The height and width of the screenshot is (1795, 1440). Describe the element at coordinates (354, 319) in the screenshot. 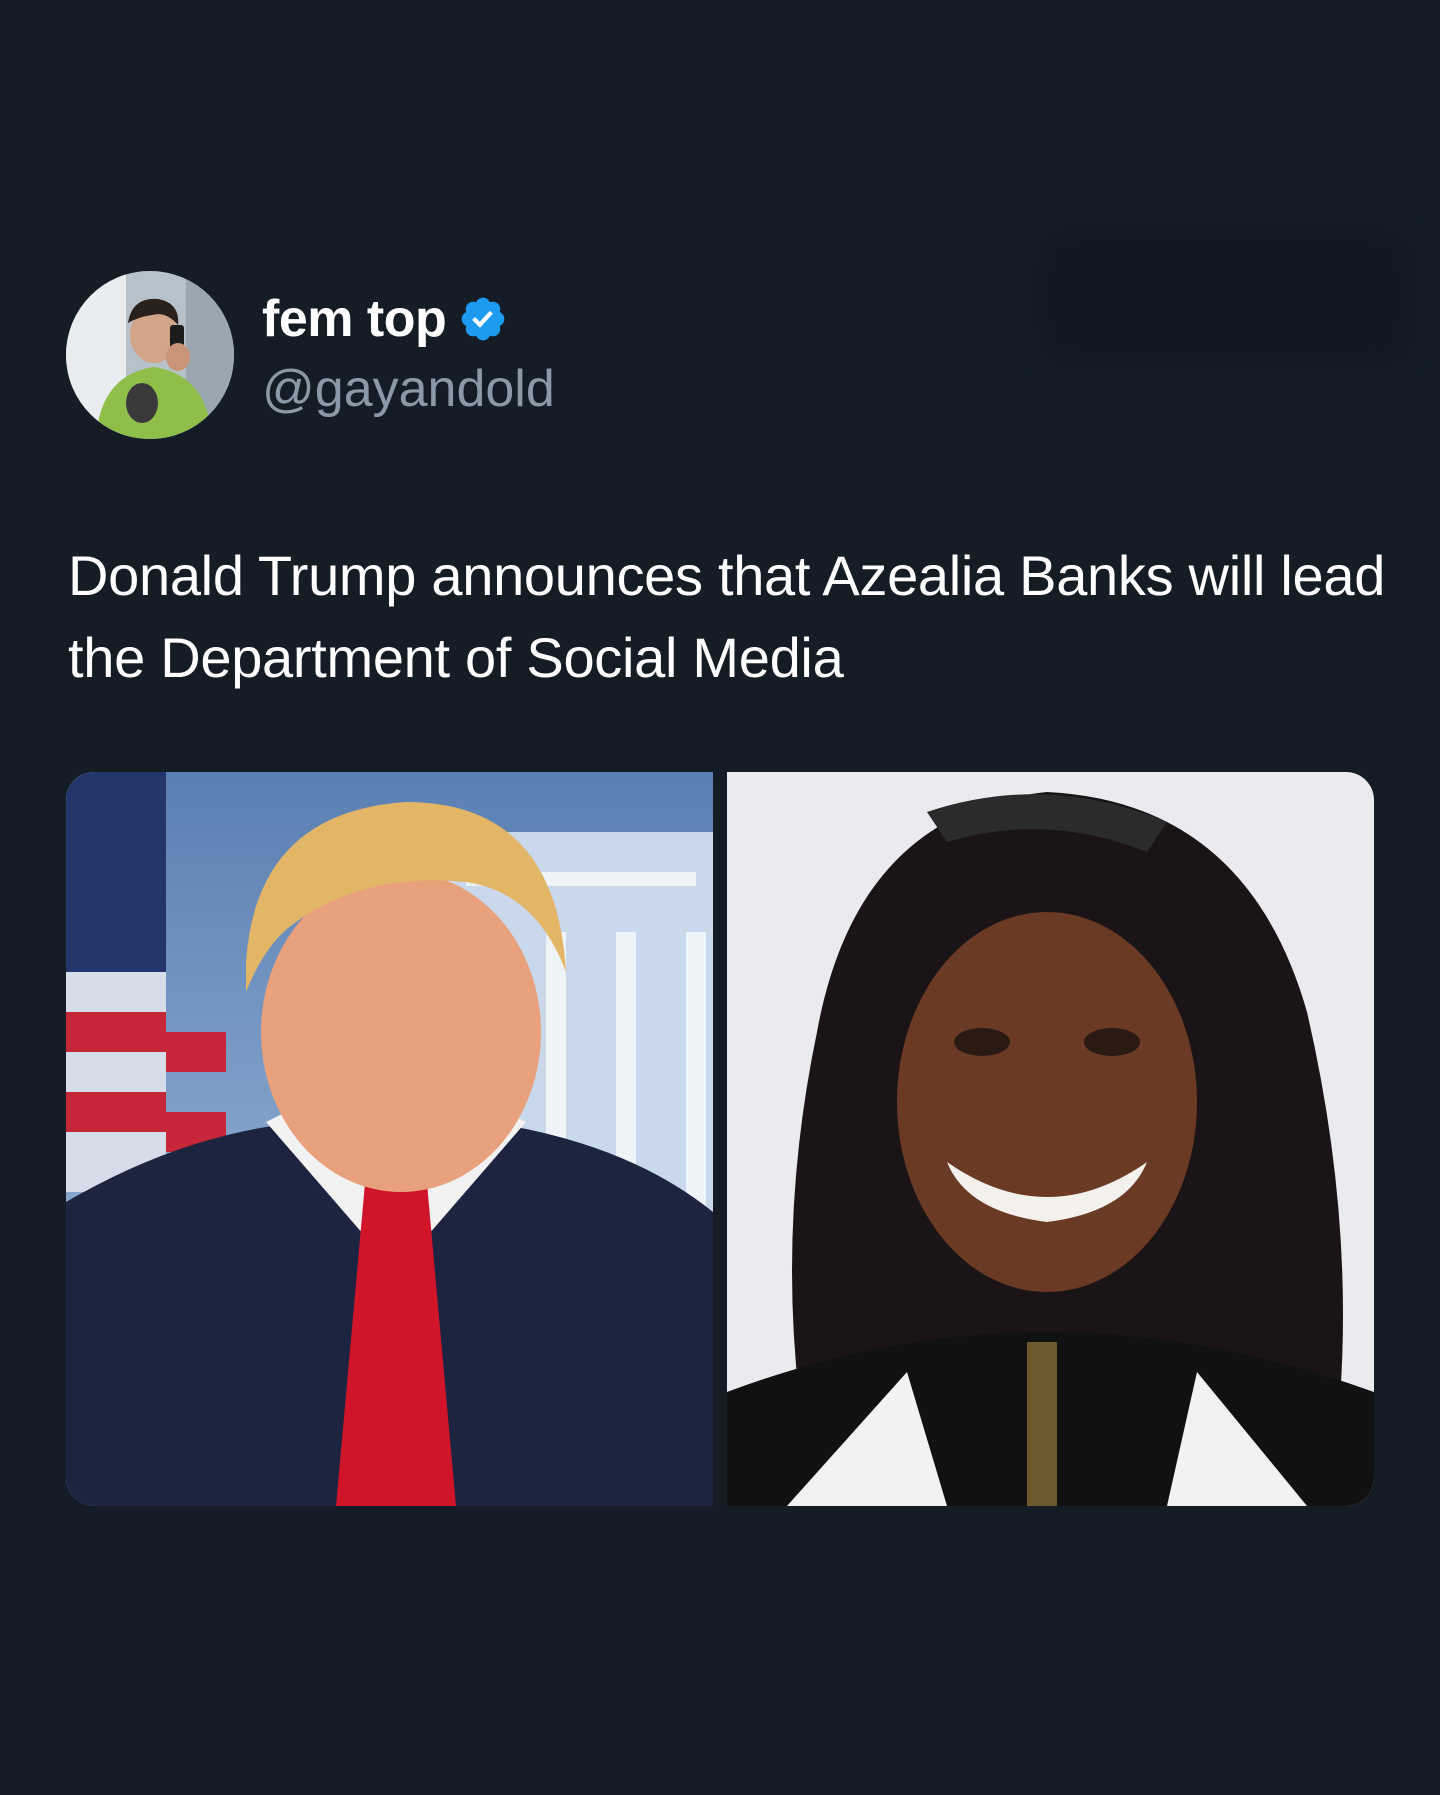

I see `display-name: fem top` at that location.